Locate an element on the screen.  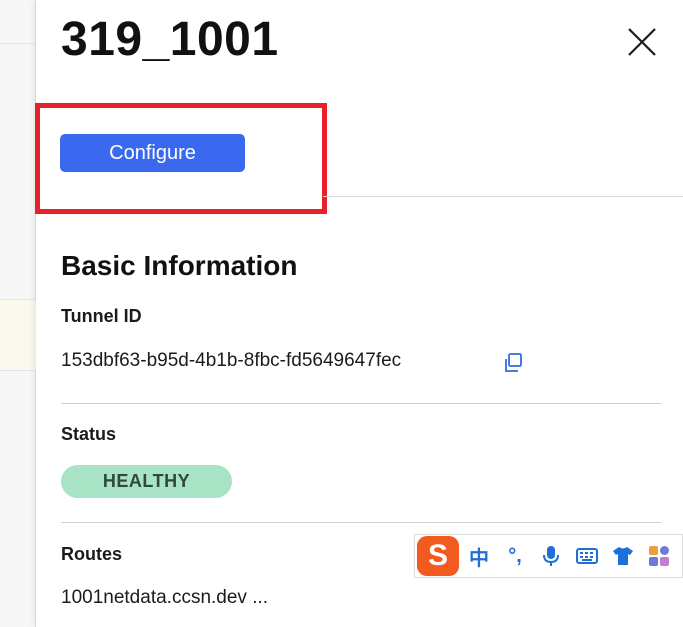
header-divider is located at coordinates (503, 196).